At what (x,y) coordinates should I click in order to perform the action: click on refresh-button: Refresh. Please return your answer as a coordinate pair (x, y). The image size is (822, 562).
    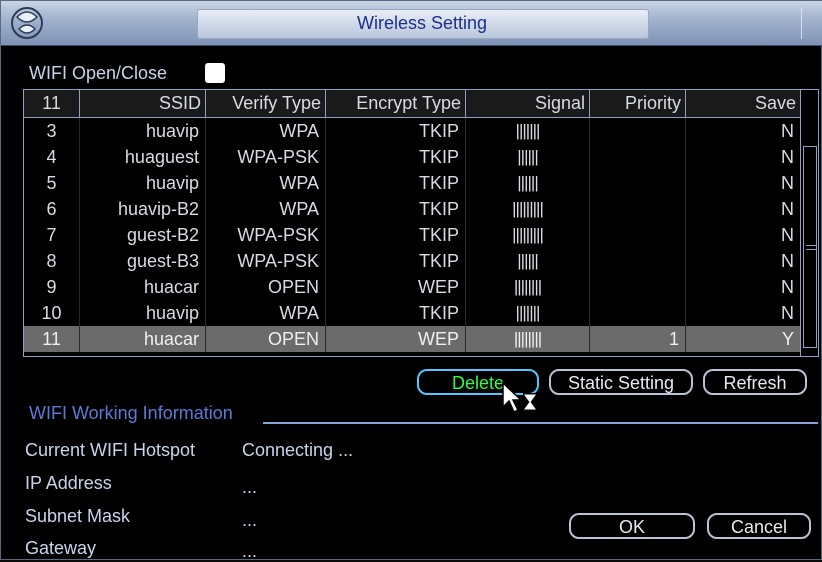
    Looking at the image, I should click on (755, 382).